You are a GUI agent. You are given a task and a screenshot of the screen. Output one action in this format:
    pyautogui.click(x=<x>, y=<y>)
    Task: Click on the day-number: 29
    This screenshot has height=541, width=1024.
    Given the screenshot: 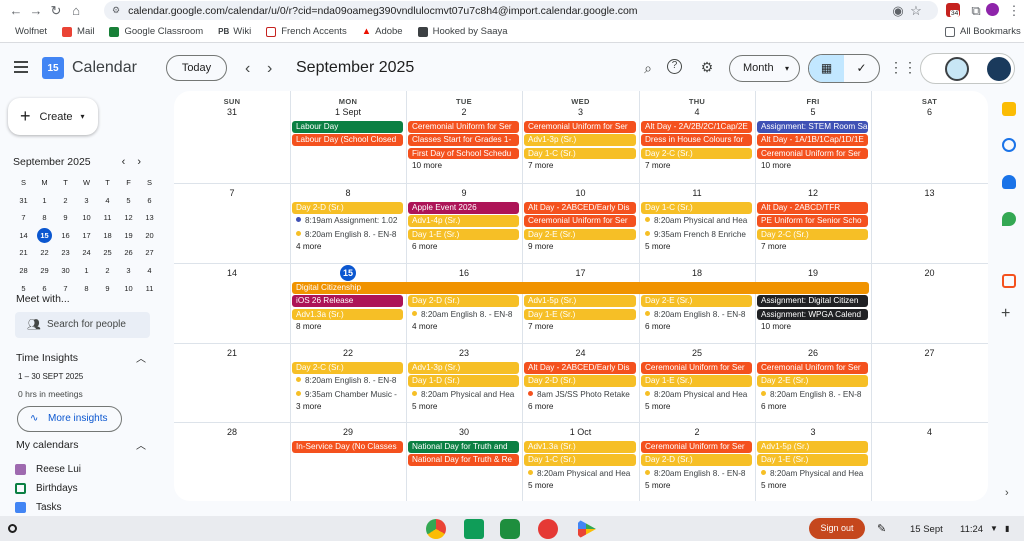 What is the action you would take?
    pyautogui.click(x=348, y=432)
    